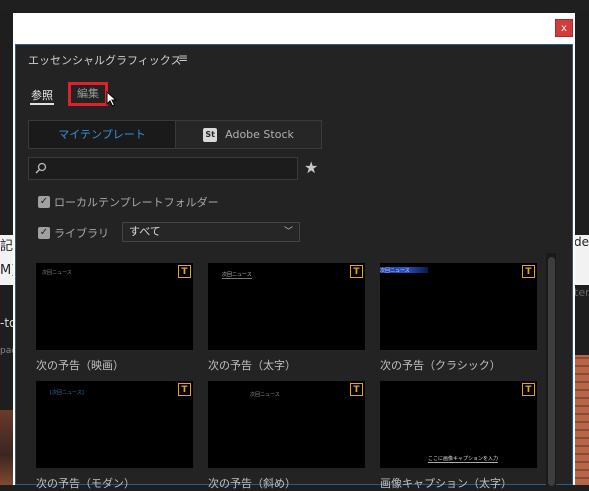 Image resolution: width=589 pixels, height=491 pixels. I want to click on adobe-stock-button: St Adobe Stock, so click(248, 134).